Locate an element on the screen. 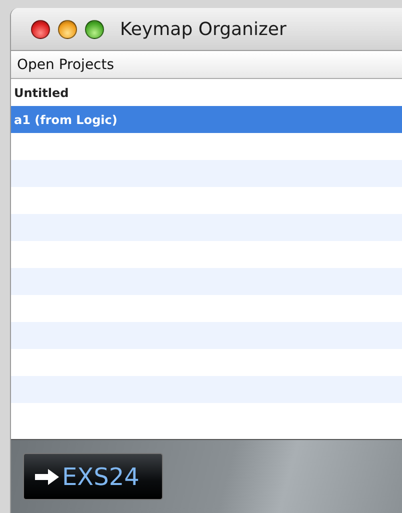 This screenshot has width=402, height=513. project-row: Untitled is located at coordinates (206, 92).